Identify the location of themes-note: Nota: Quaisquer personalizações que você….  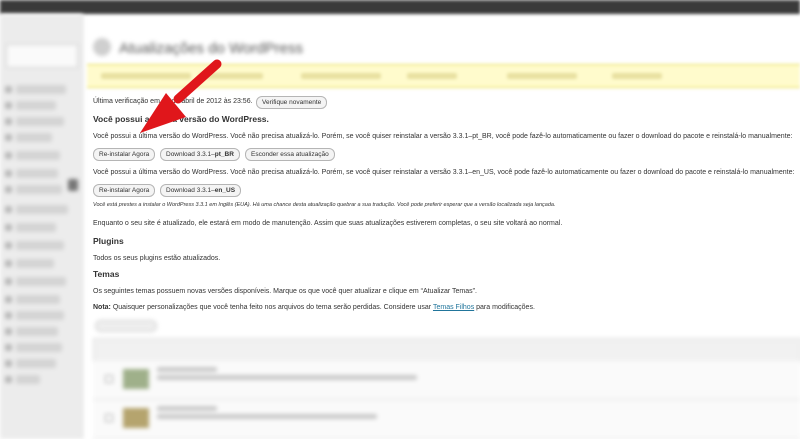
(314, 307).